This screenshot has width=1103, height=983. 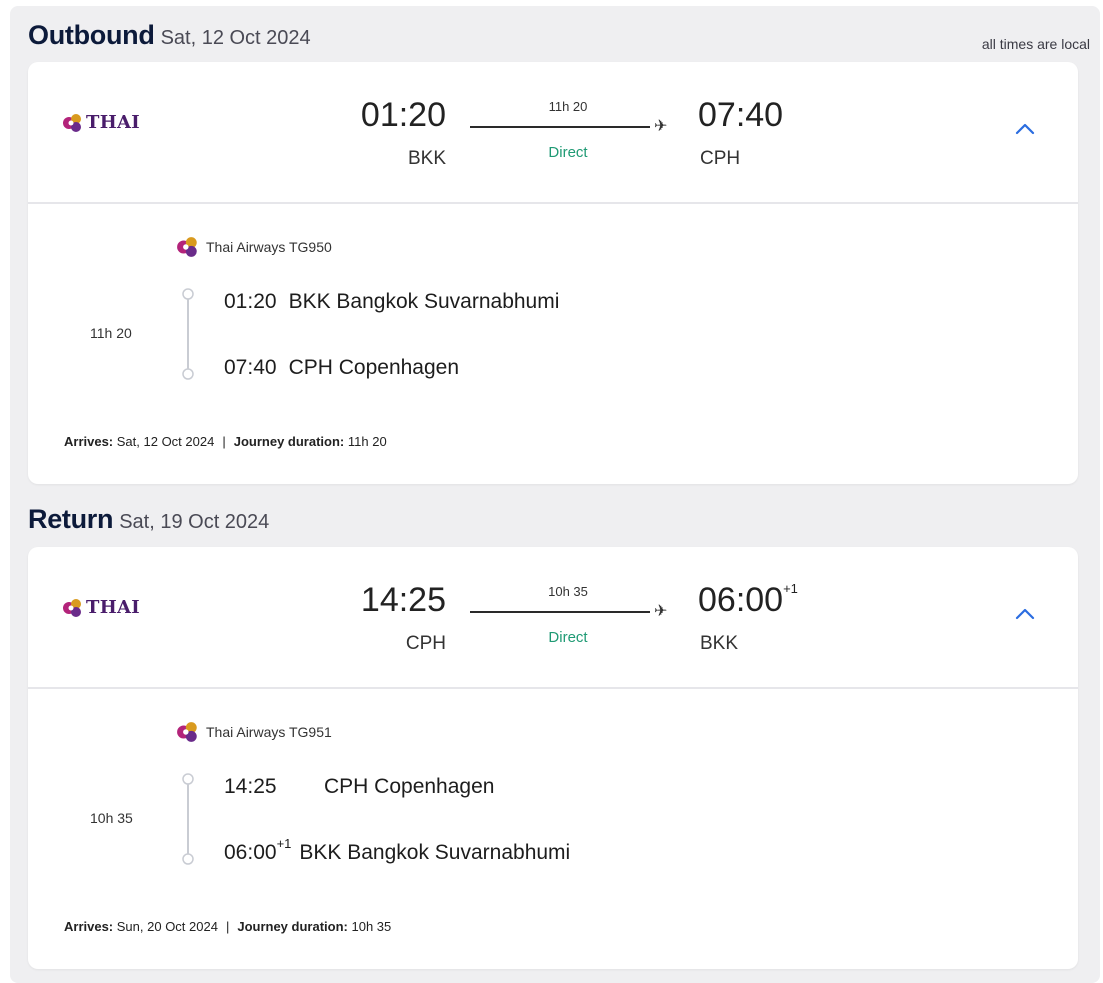 What do you see at coordinates (269, 247) in the screenshot?
I see `carrier-flight-number: Thai Airways TG950` at bounding box center [269, 247].